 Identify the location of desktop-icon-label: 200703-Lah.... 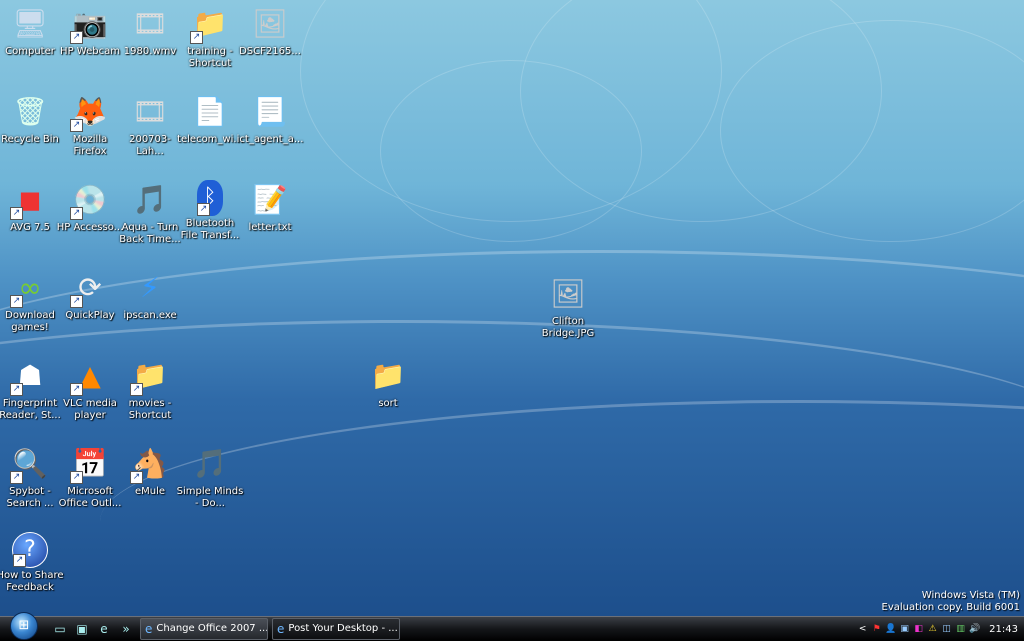
(150, 145).